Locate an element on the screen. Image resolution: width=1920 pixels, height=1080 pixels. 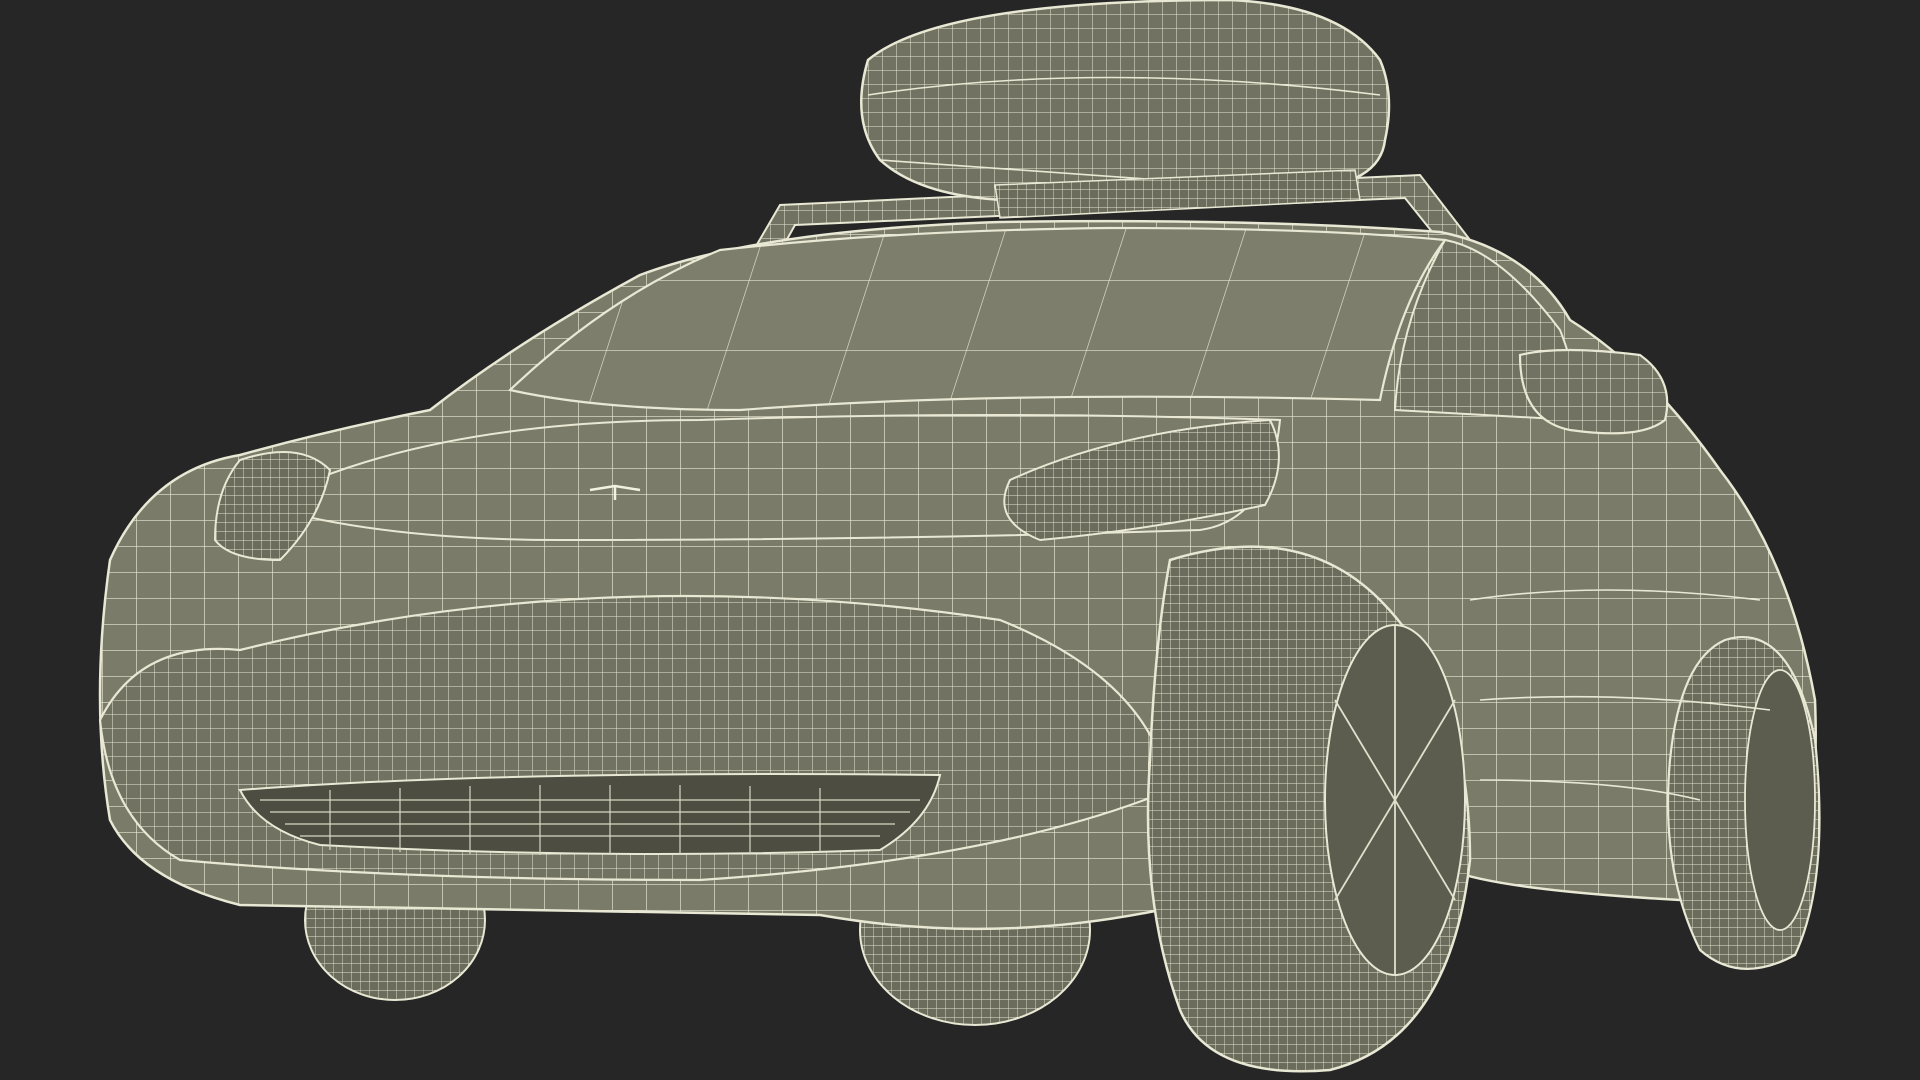
rear-wheel-right is located at coordinates (1743, 803).